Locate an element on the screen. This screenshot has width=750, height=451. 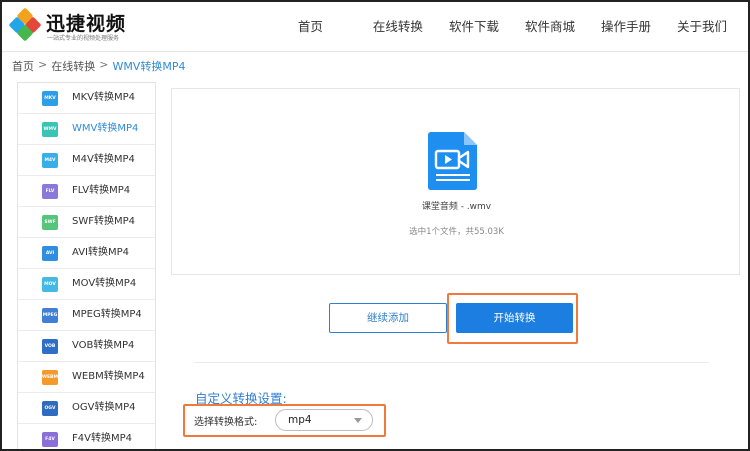
sidebar-item-m4v: M4V M4V转换MP4 is located at coordinates (86, 160).